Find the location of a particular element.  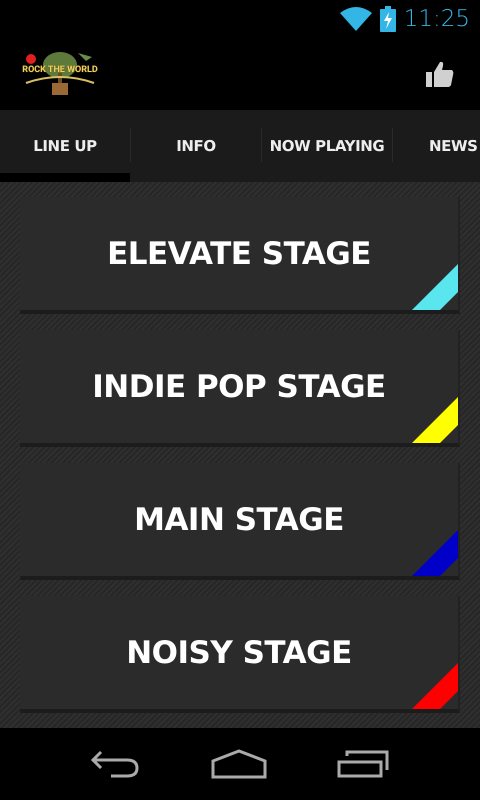

tab: NEWS is located at coordinates (436, 146).